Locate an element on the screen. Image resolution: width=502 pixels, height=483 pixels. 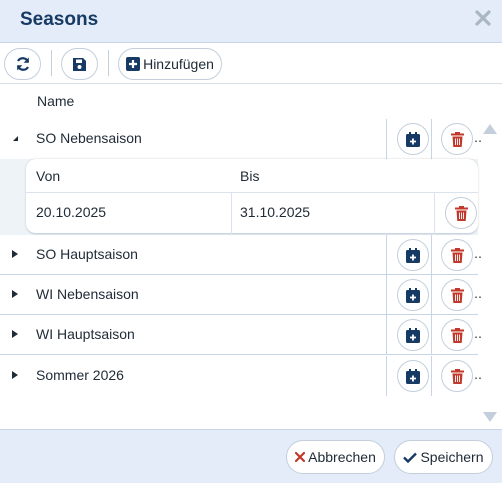
to-column-header: Bis is located at coordinates (250, 176).